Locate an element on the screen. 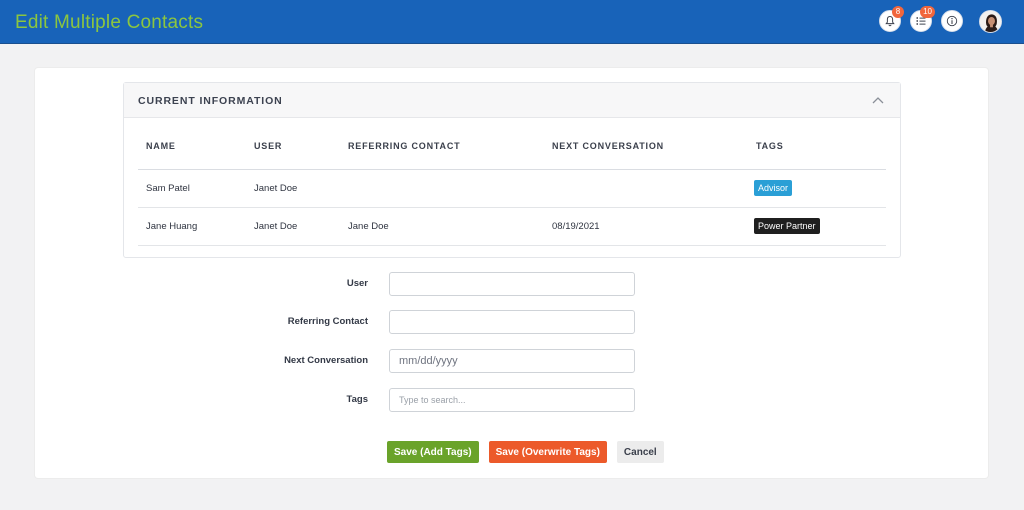 The width and height of the screenshot is (1024, 510). cell-tags: Advisor is located at coordinates (817, 188).